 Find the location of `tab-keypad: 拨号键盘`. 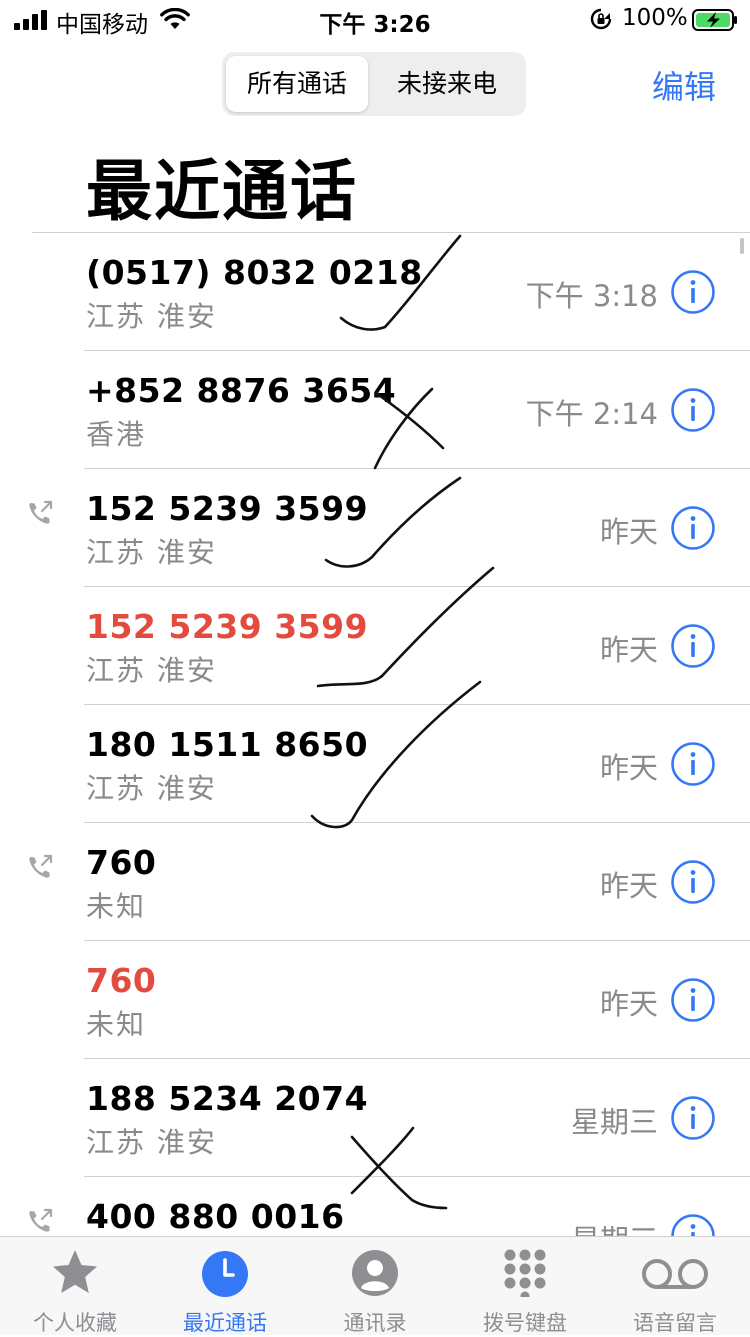

tab-keypad: 拨号键盘 is located at coordinates (525, 1286).